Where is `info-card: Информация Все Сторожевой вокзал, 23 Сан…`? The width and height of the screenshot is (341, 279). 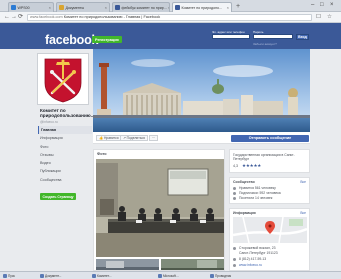 info-card: Информация Все Сторожевой вокзал, 23 Сан… is located at coordinates (269, 239).